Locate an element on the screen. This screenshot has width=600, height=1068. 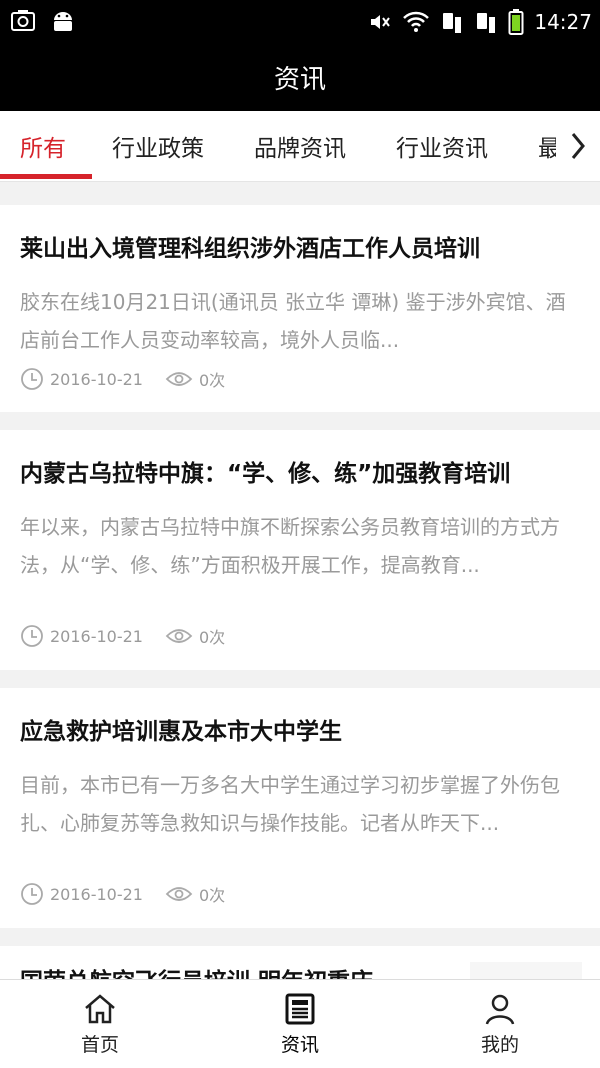
nav-profile: 我的 is located at coordinates (500, 1024).